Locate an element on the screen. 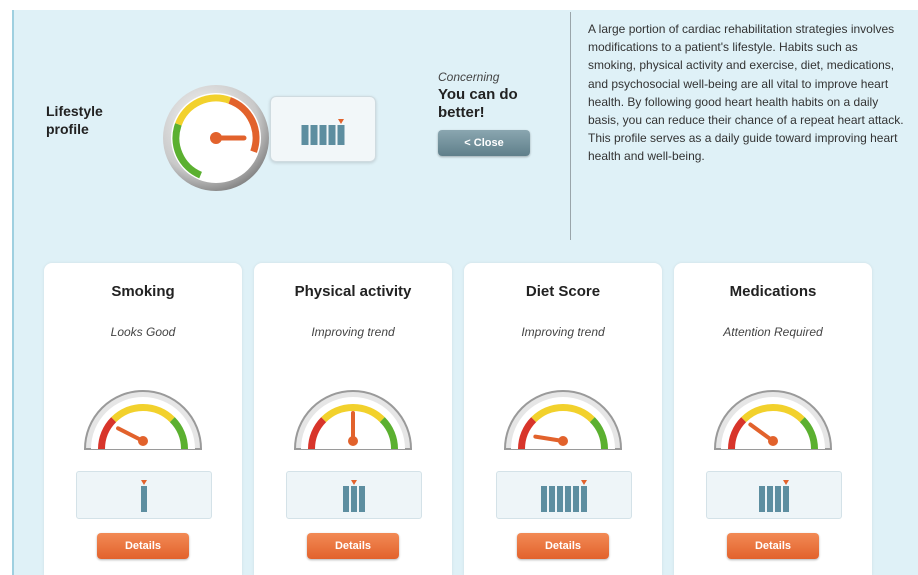  profile-bar-card is located at coordinates (323, 129).